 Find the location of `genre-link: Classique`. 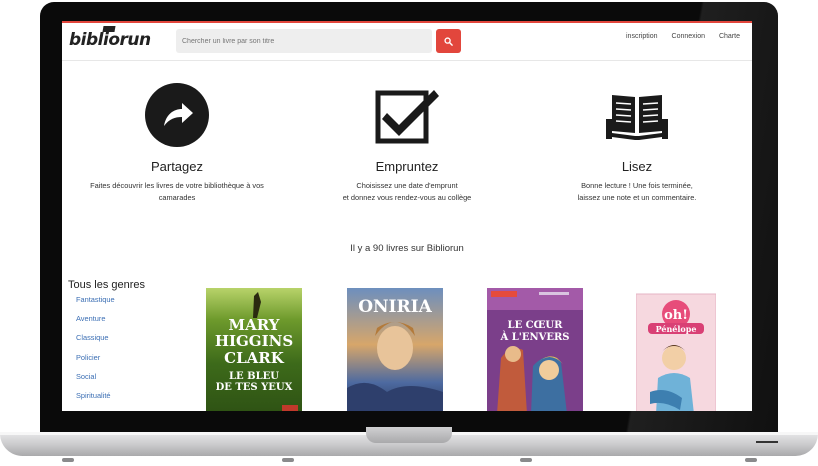

genre-link: Classique is located at coordinates (110, 342).